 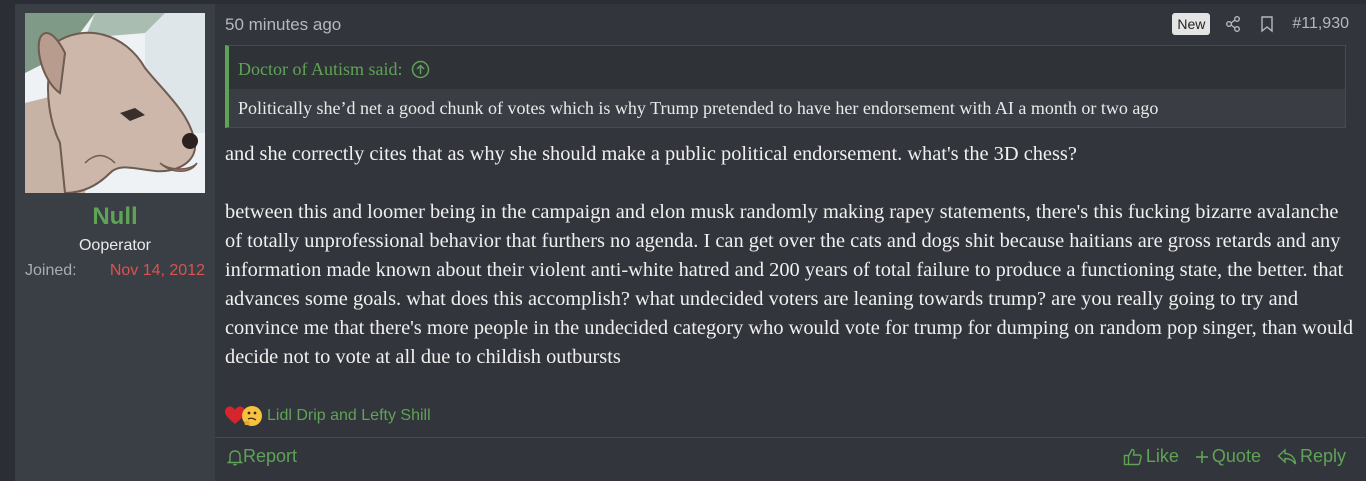 I want to click on reactions-bar: Lidl Drip and Lefty Shill, so click(x=328, y=416).